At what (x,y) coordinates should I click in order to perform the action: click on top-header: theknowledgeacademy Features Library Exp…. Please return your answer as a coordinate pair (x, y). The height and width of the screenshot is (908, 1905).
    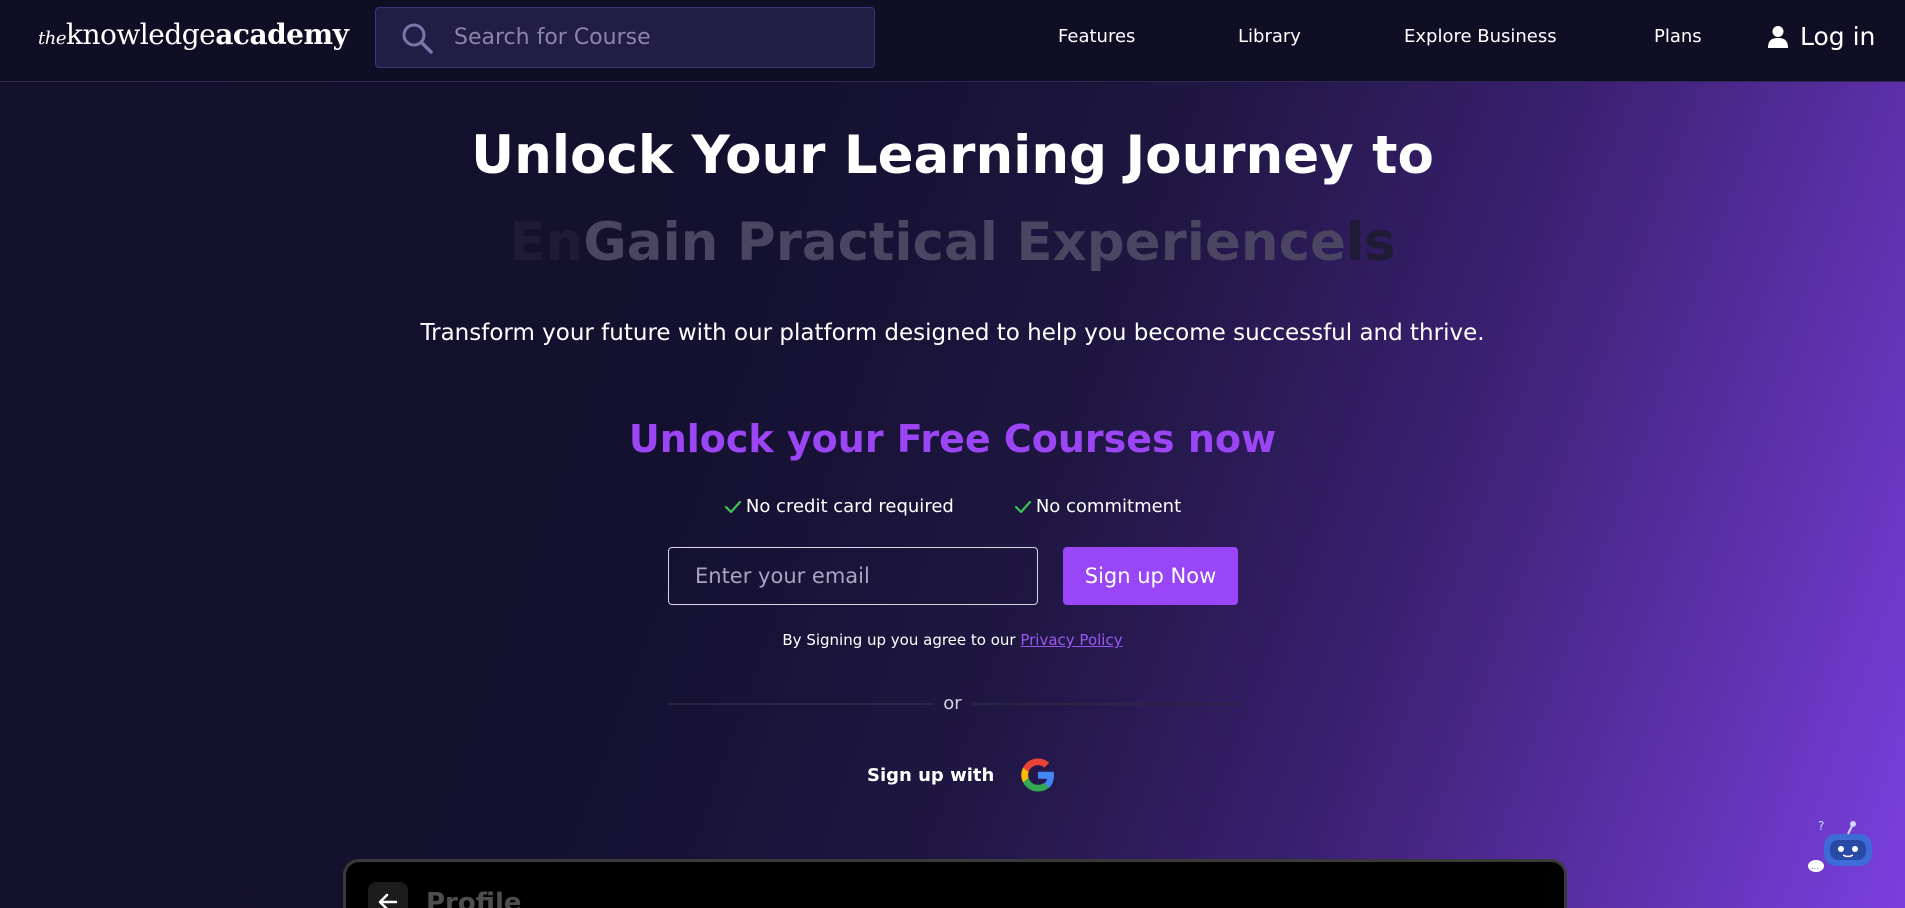
    Looking at the image, I should click on (952, 41).